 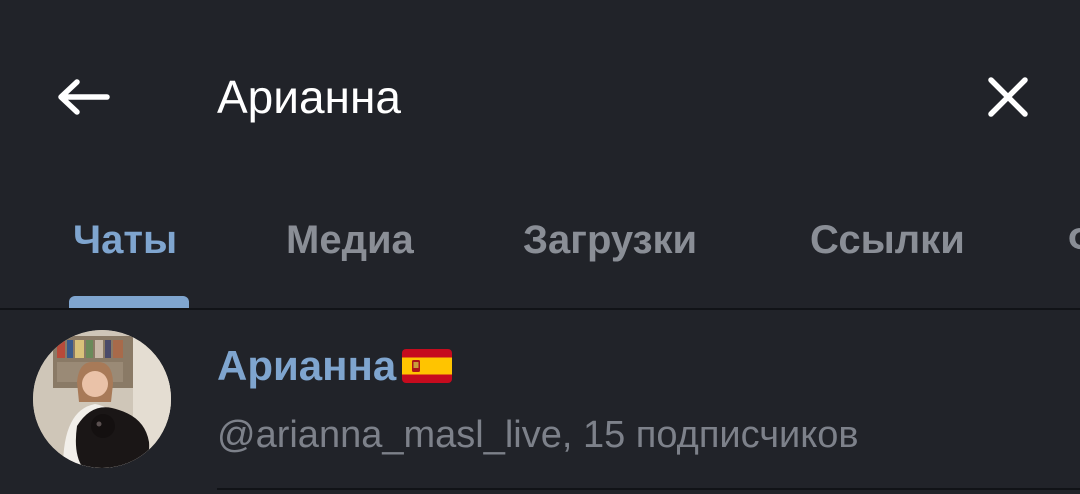 I want to click on close-icon, so click(x=1008, y=97).